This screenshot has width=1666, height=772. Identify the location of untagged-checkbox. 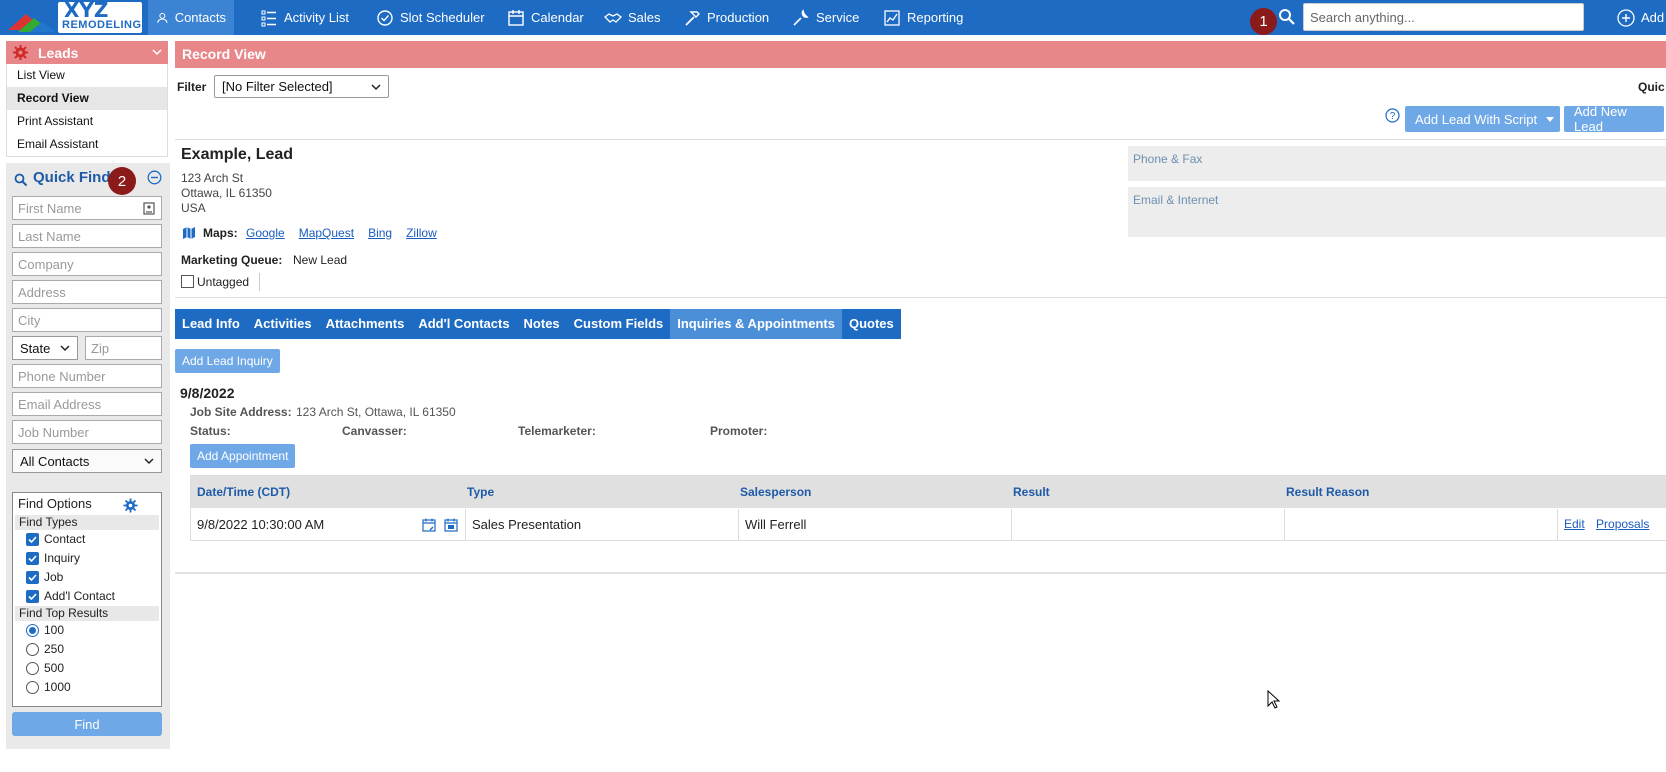
(187, 281).